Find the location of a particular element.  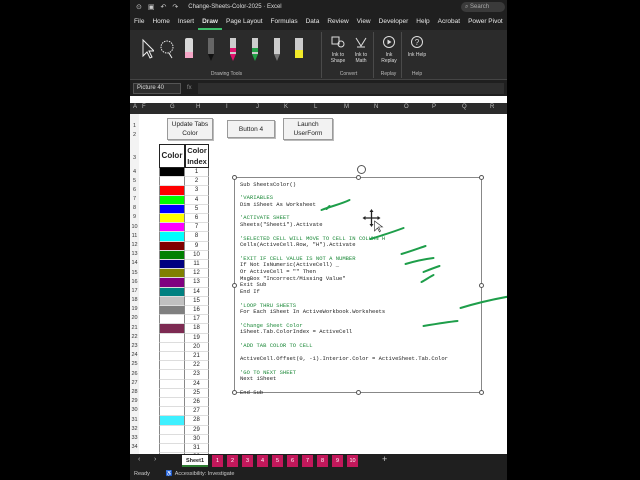

column-header-a: A is located at coordinates (135, 107).